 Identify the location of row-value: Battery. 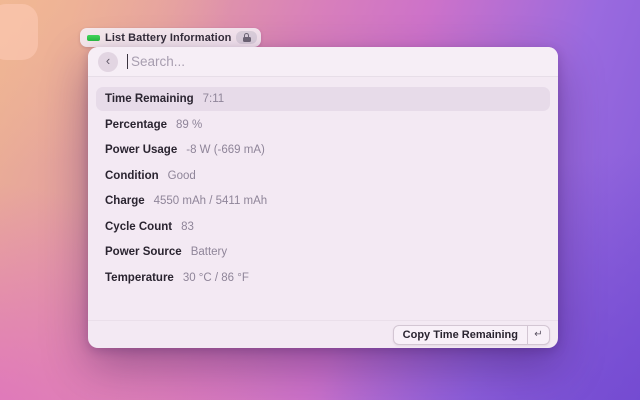
(209, 252).